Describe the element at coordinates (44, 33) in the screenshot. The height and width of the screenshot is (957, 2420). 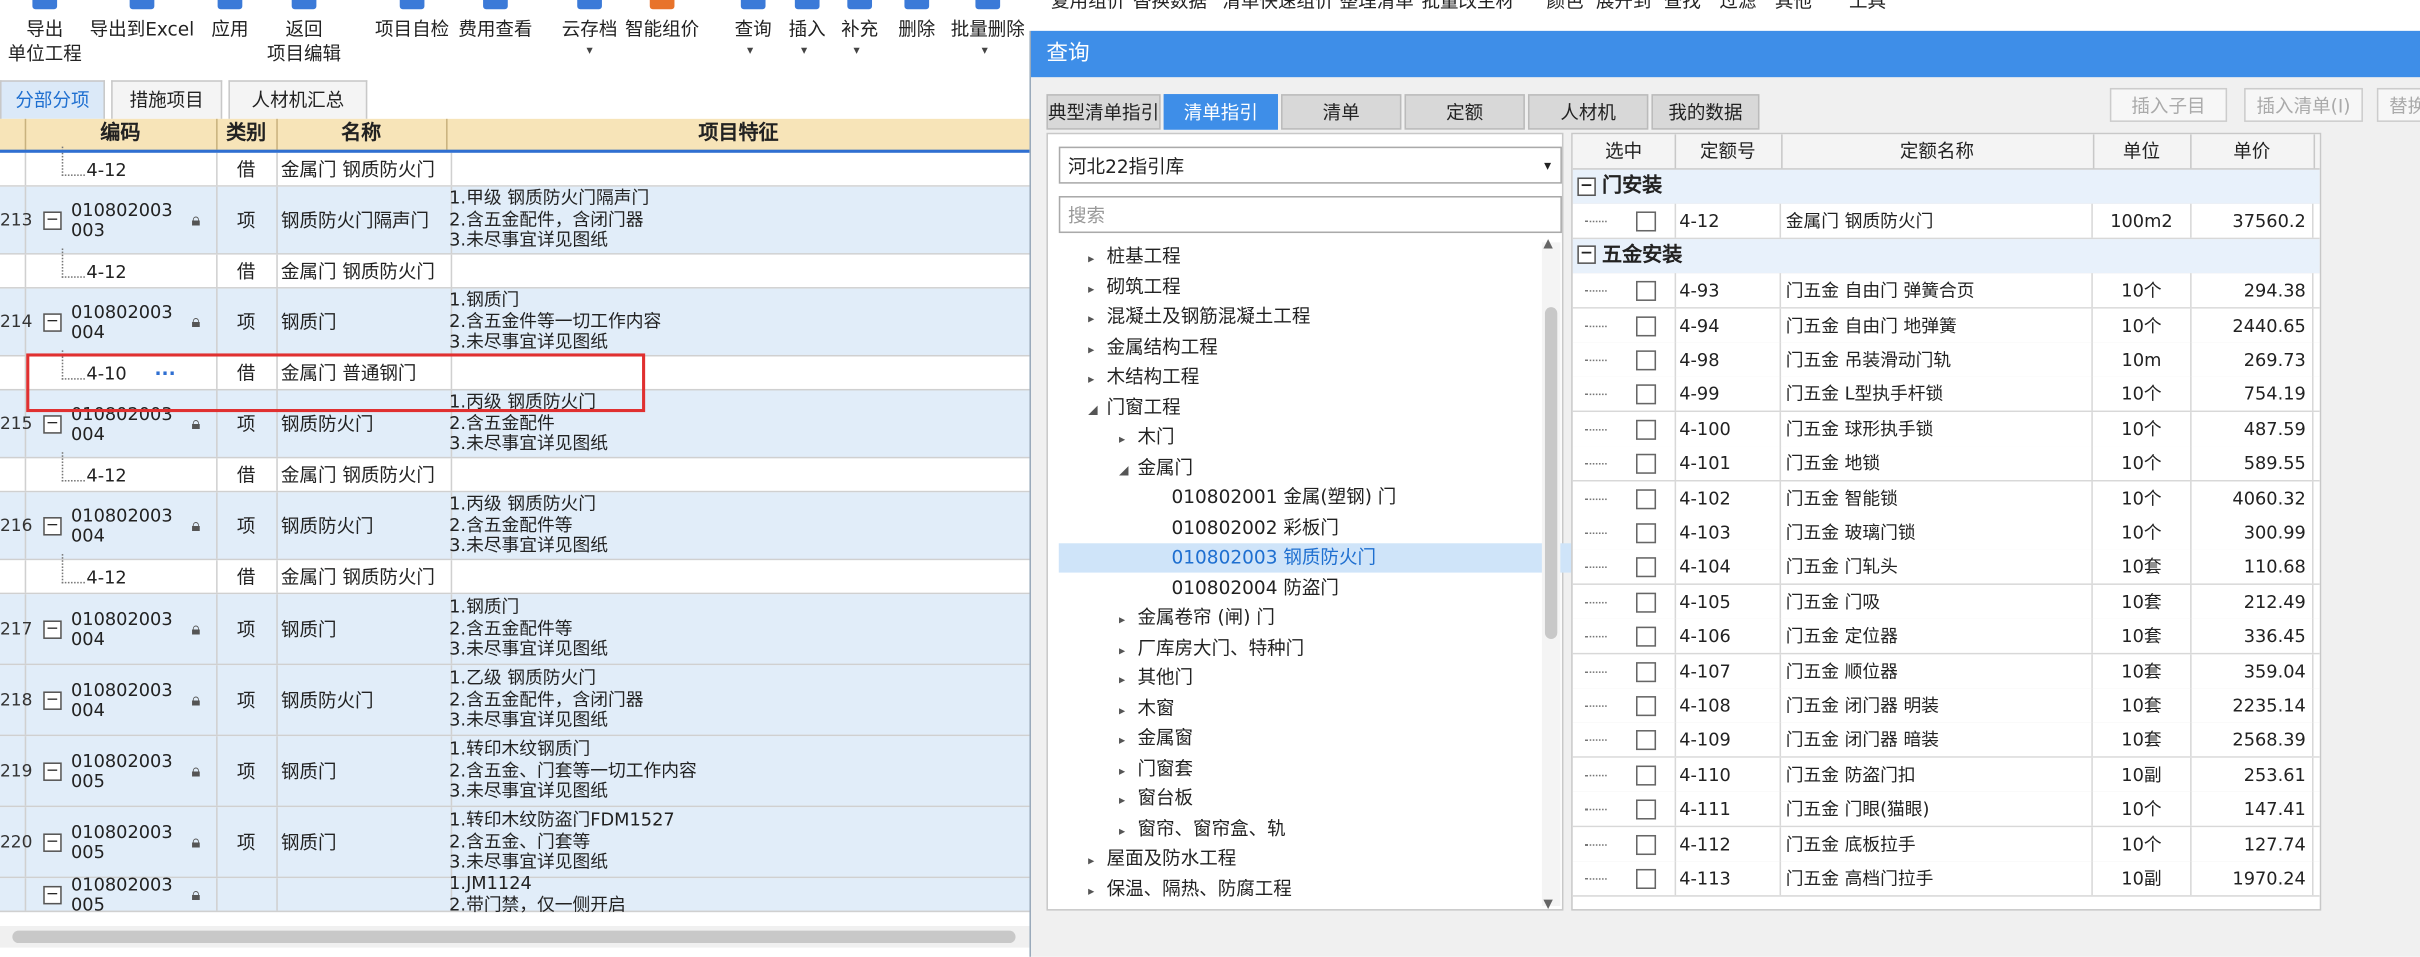
I see `export-unit-button: 导出 单位工程` at that location.